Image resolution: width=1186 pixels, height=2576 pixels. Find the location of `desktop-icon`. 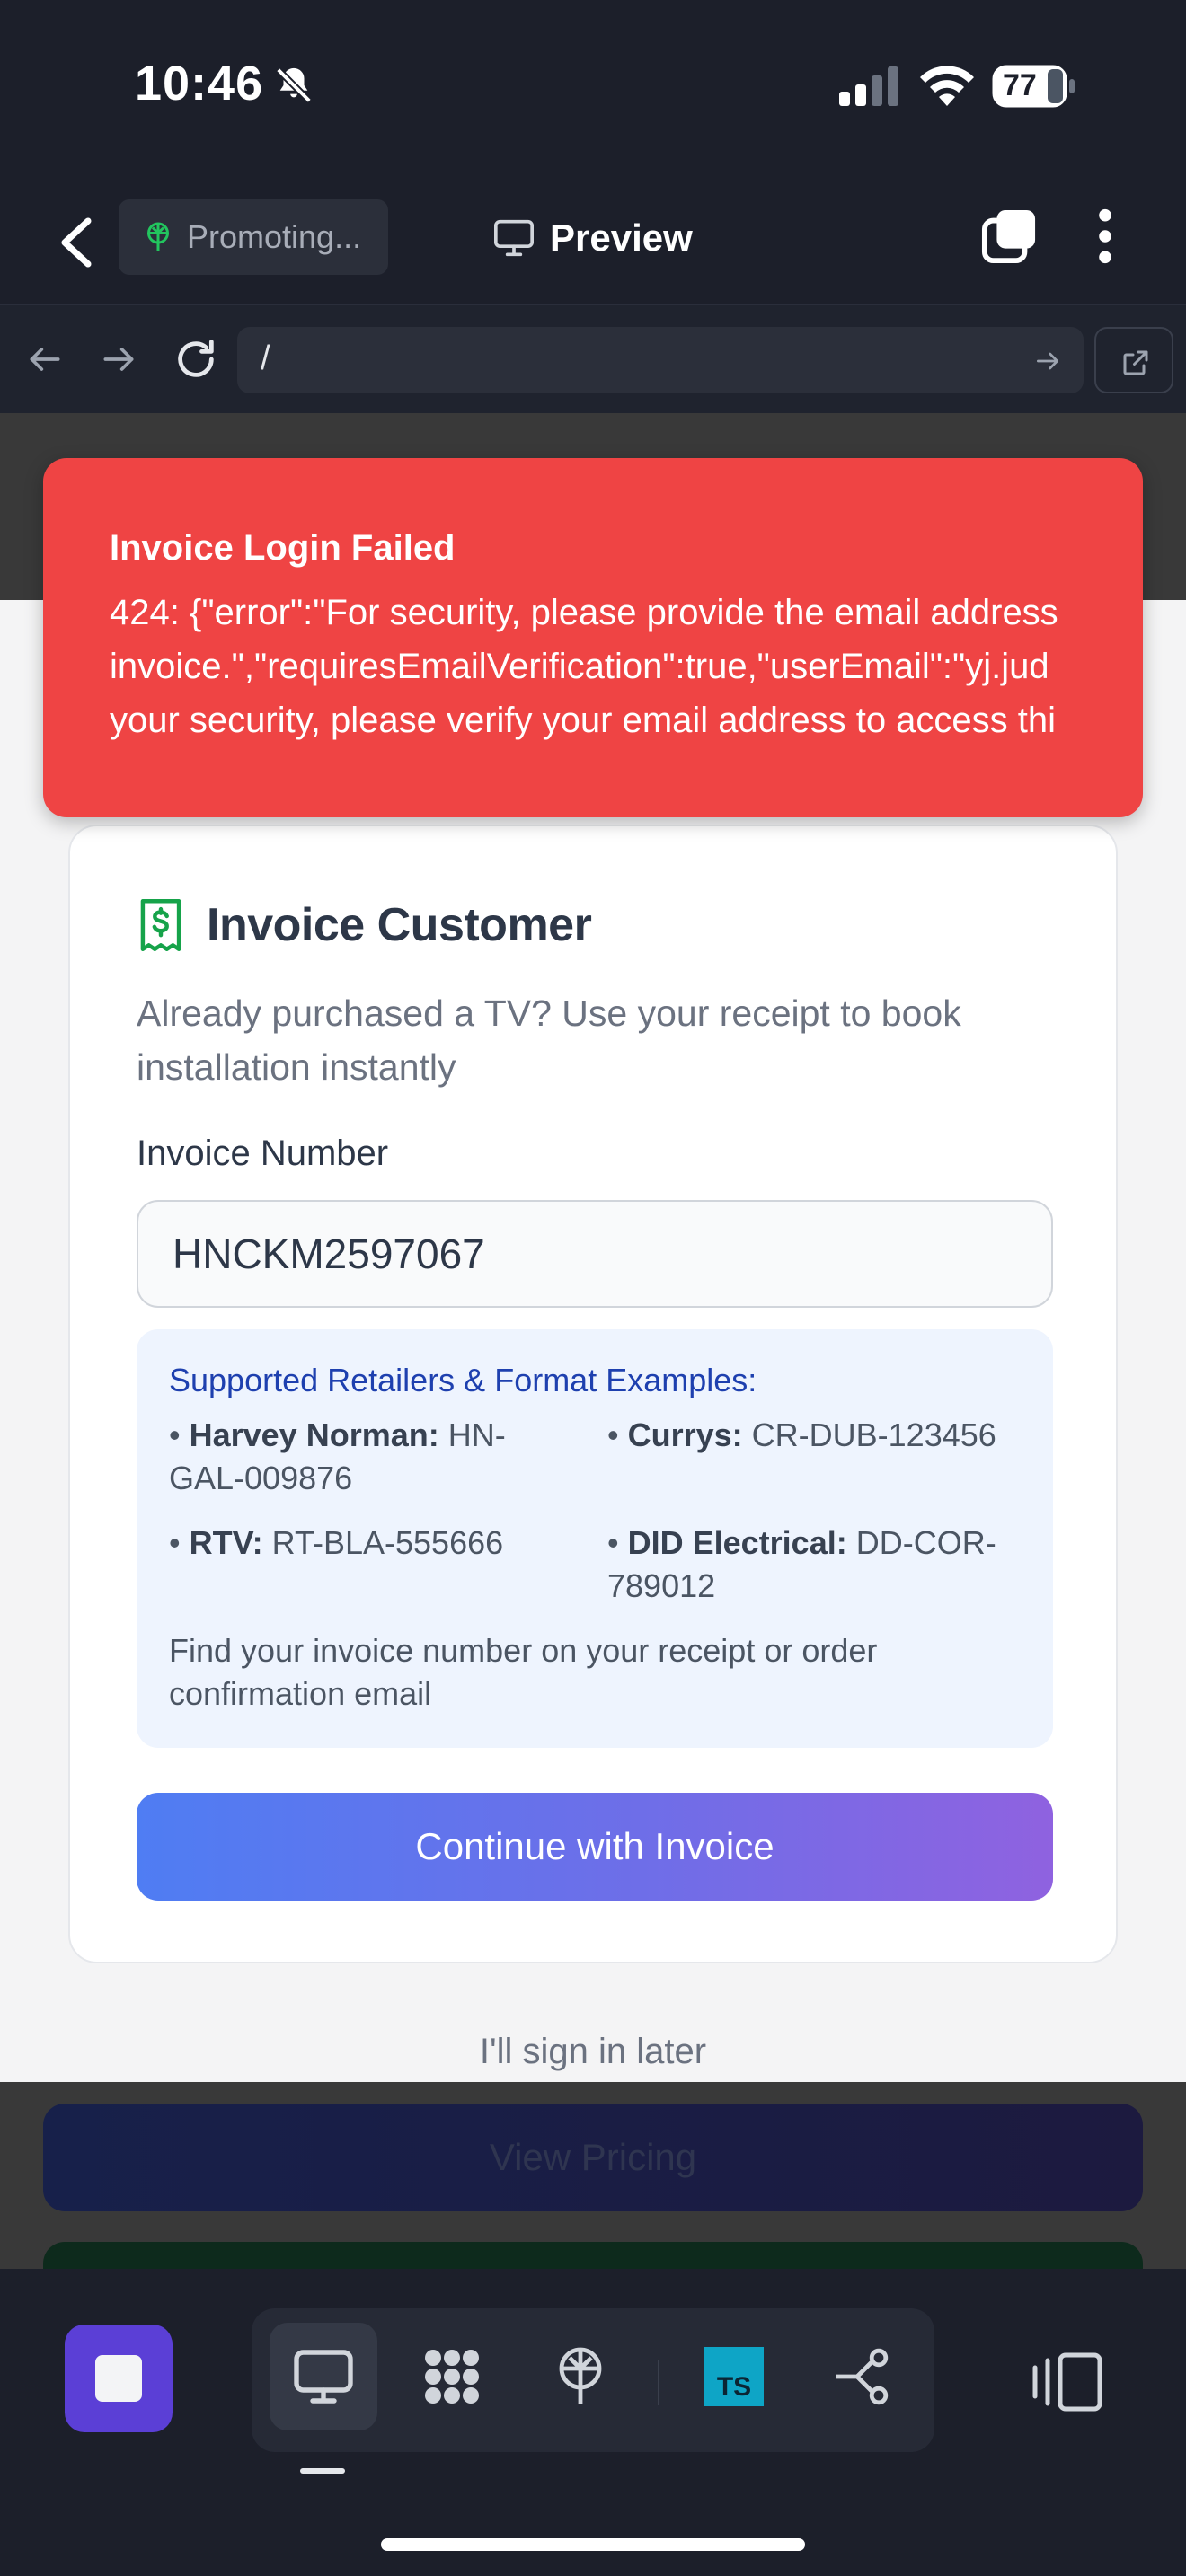

desktop-icon is located at coordinates (323, 2377).